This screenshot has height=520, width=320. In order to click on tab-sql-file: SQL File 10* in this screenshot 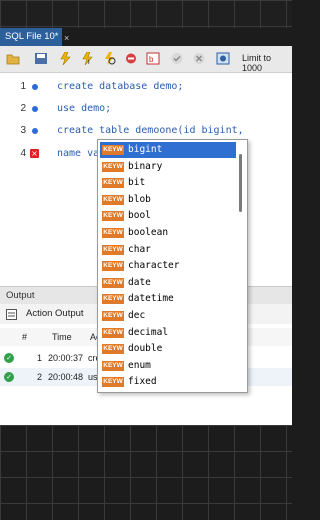, I will do `click(31, 37)`.